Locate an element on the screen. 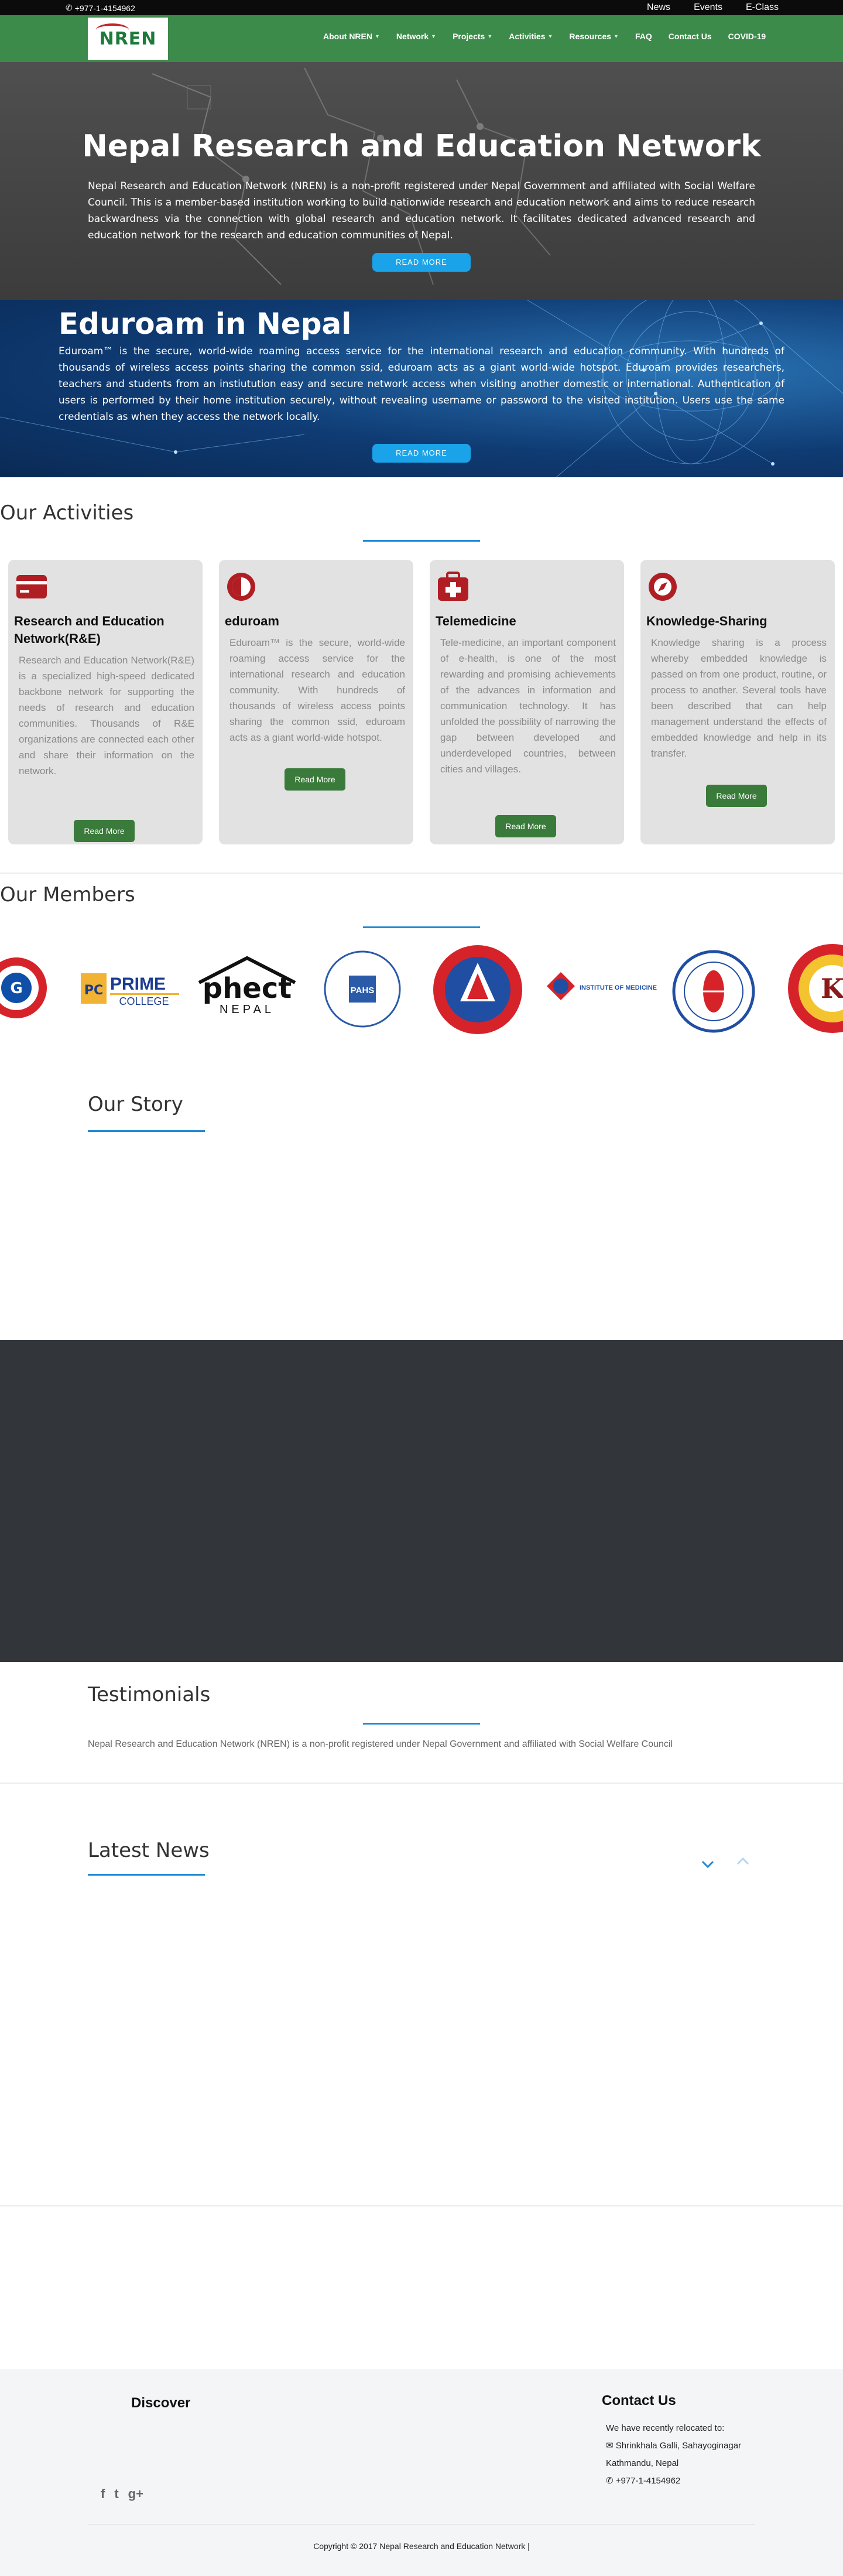  top-phone: ✆ +977-1-4154962 is located at coordinates (100, 8).